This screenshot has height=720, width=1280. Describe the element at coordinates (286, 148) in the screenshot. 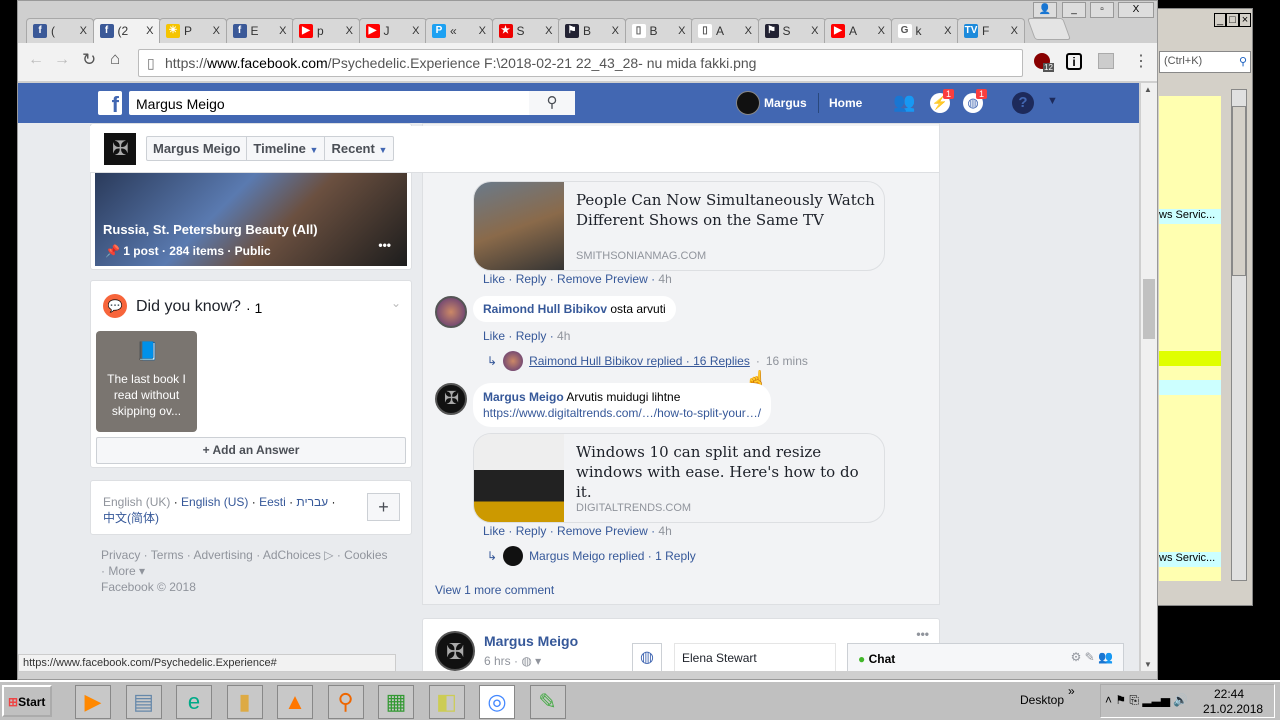

I see `timeline-dropdown: Timeline ▼` at that location.